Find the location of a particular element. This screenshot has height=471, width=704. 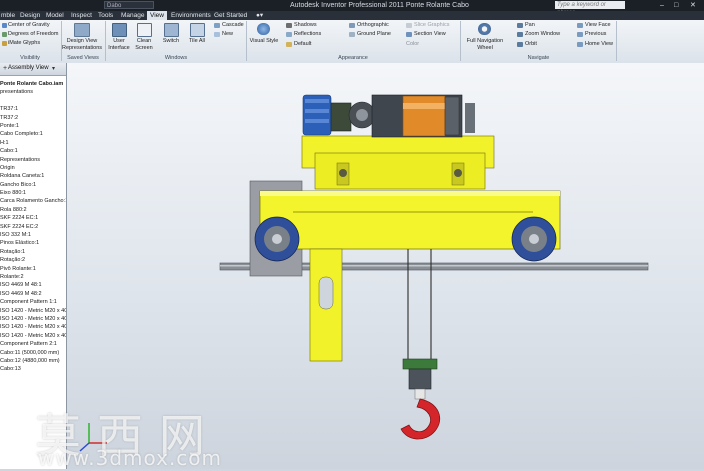

browser-tree-item: Origin is located at coordinates (33, 168).